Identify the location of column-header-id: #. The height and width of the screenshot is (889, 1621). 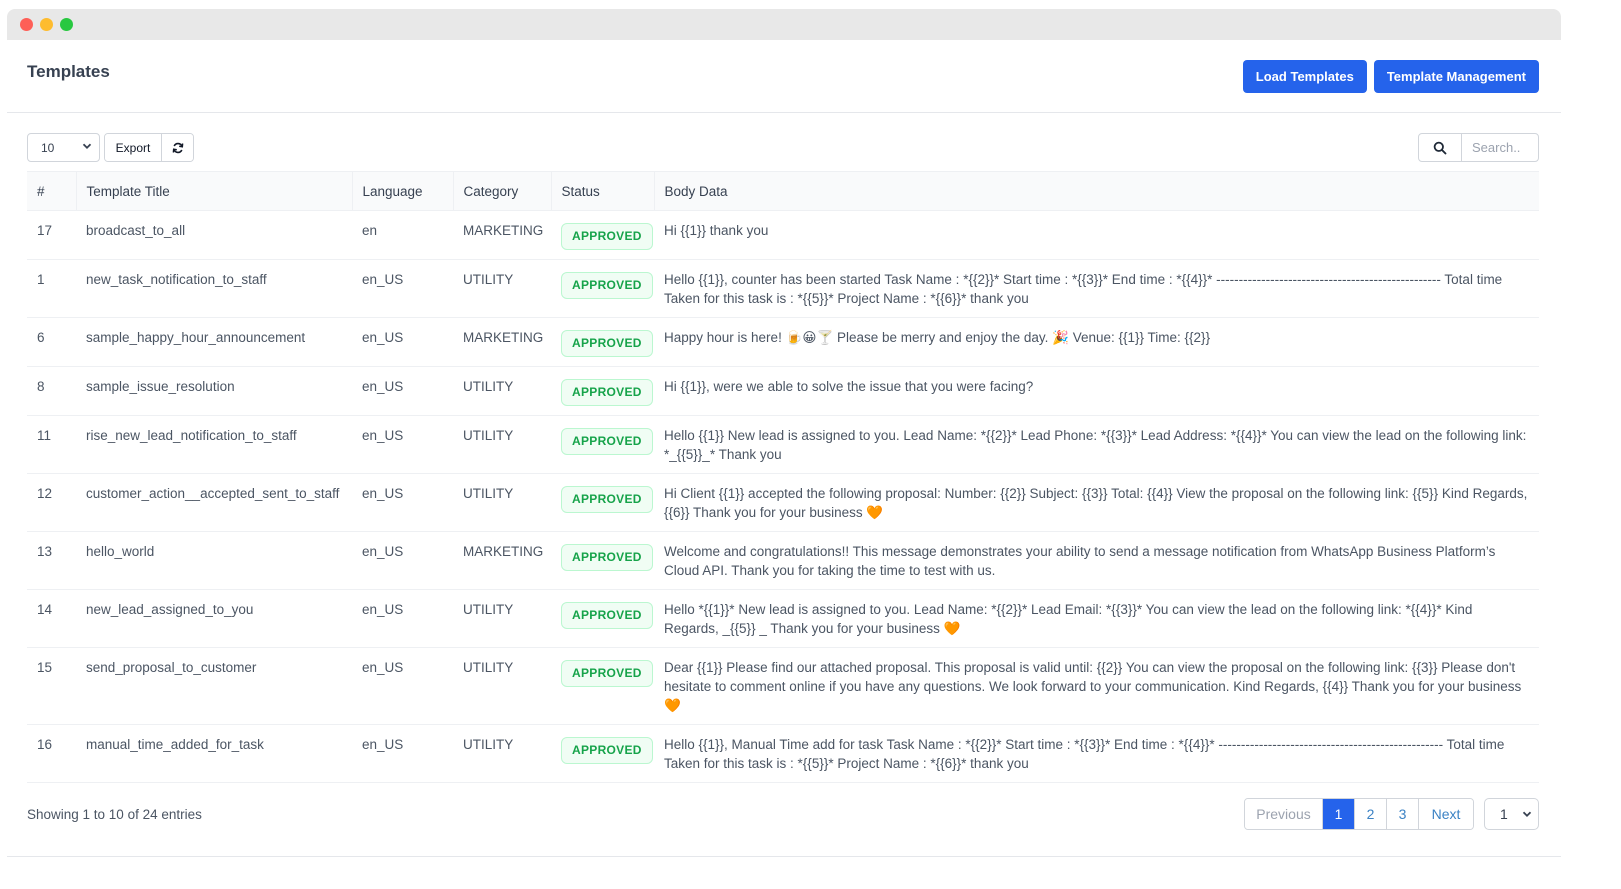
(52, 191).